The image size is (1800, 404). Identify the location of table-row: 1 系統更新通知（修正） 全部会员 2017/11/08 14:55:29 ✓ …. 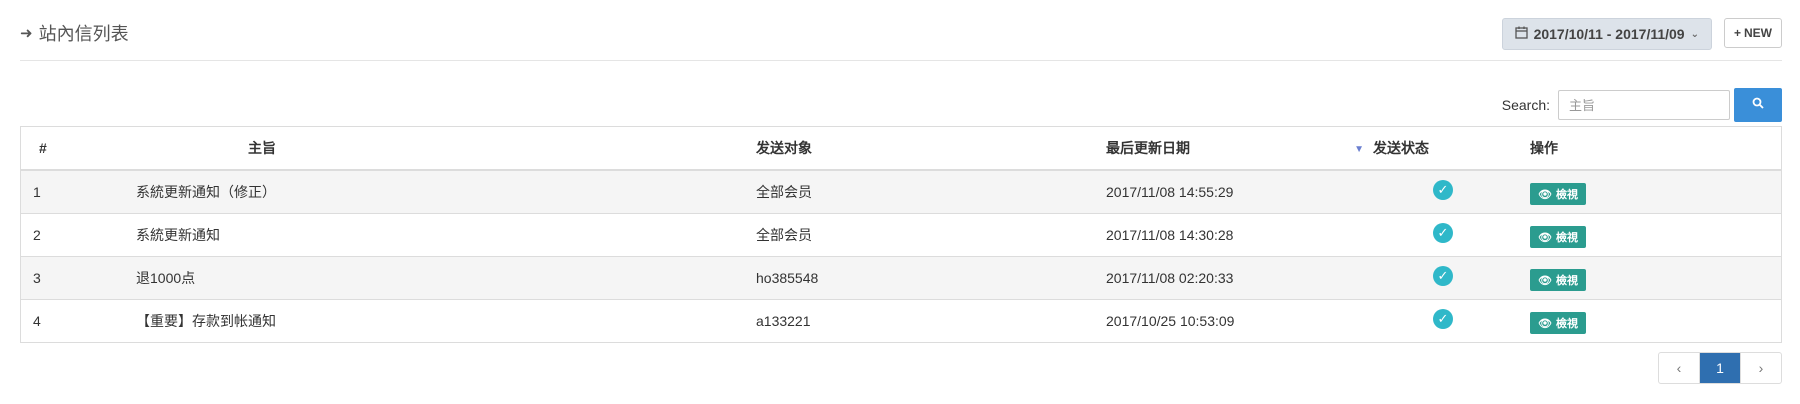
(901, 191).